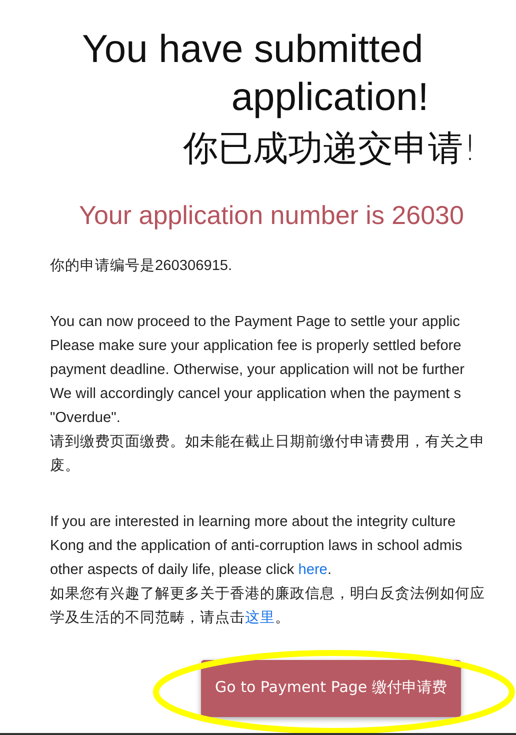 Image resolution: width=516 pixels, height=735 pixels. What do you see at coordinates (331, 688) in the screenshot?
I see `payment-button: Go to Payment Page 缴付申请费` at bounding box center [331, 688].